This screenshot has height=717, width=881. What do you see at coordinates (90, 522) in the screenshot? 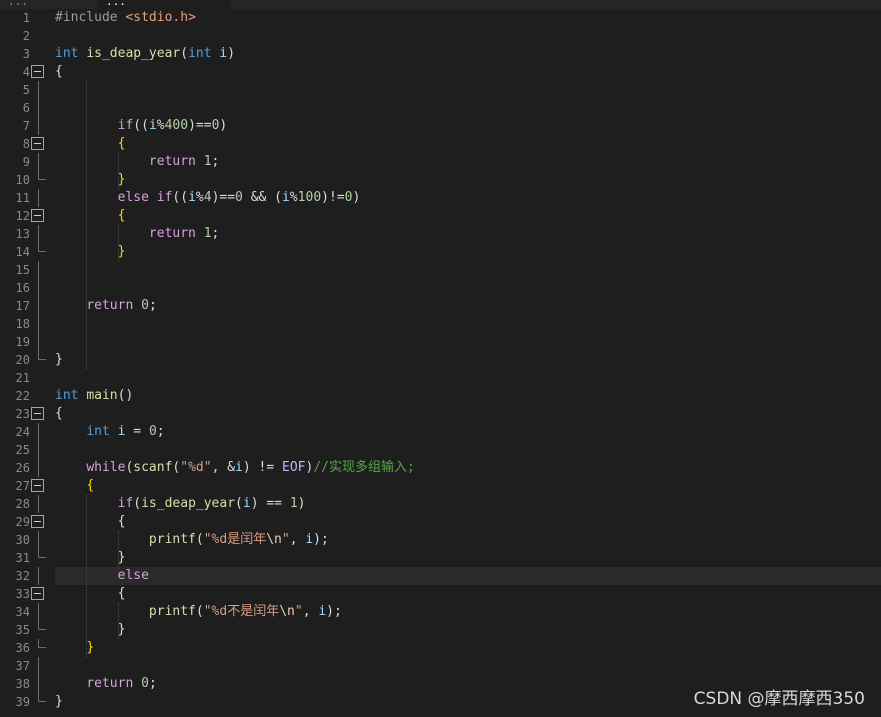
I see `code-text: {` at bounding box center [90, 522].